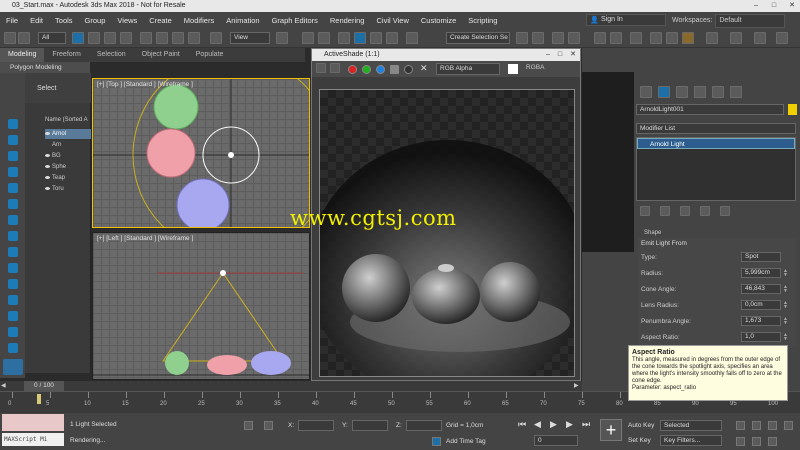 This screenshot has width=800, height=450. What do you see at coordinates (665, 211) in the screenshot?
I see `show-end-result-icon` at bounding box center [665, 211].